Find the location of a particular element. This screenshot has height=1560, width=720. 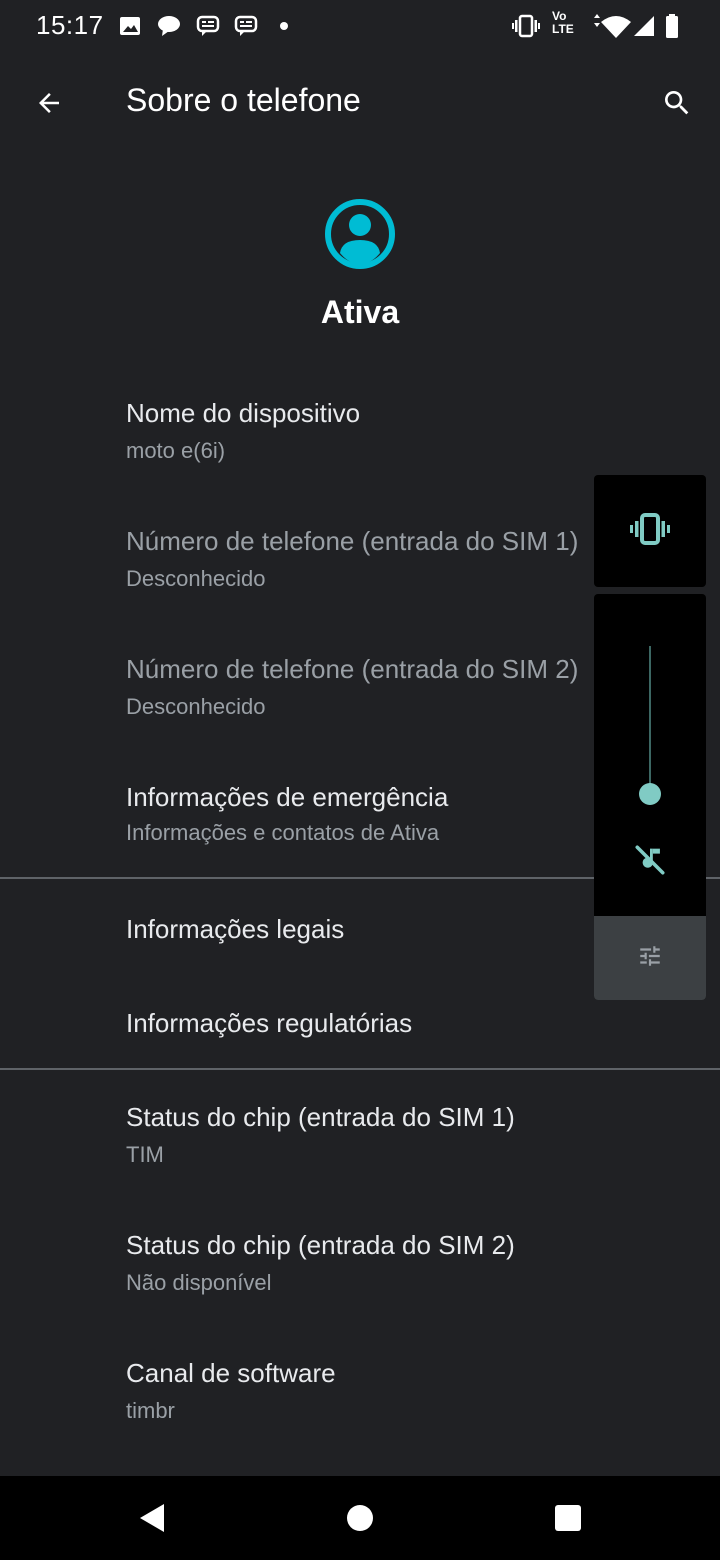

item-title: Status do chip (entrada do SIM 1) is located at coordinates (320, 1117).